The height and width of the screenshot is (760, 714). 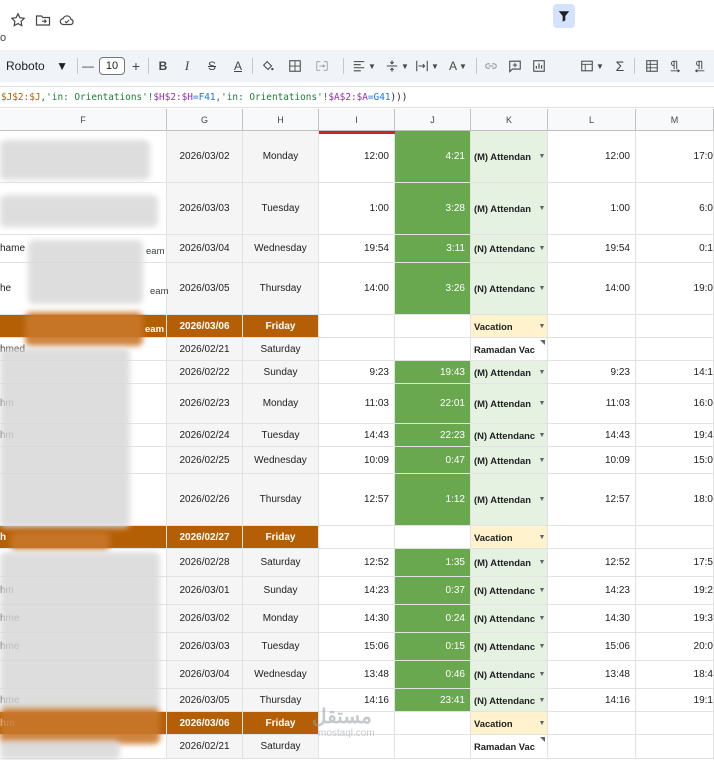 I want to click on cell-end-time: 19:0, so click(x=675, y=288).